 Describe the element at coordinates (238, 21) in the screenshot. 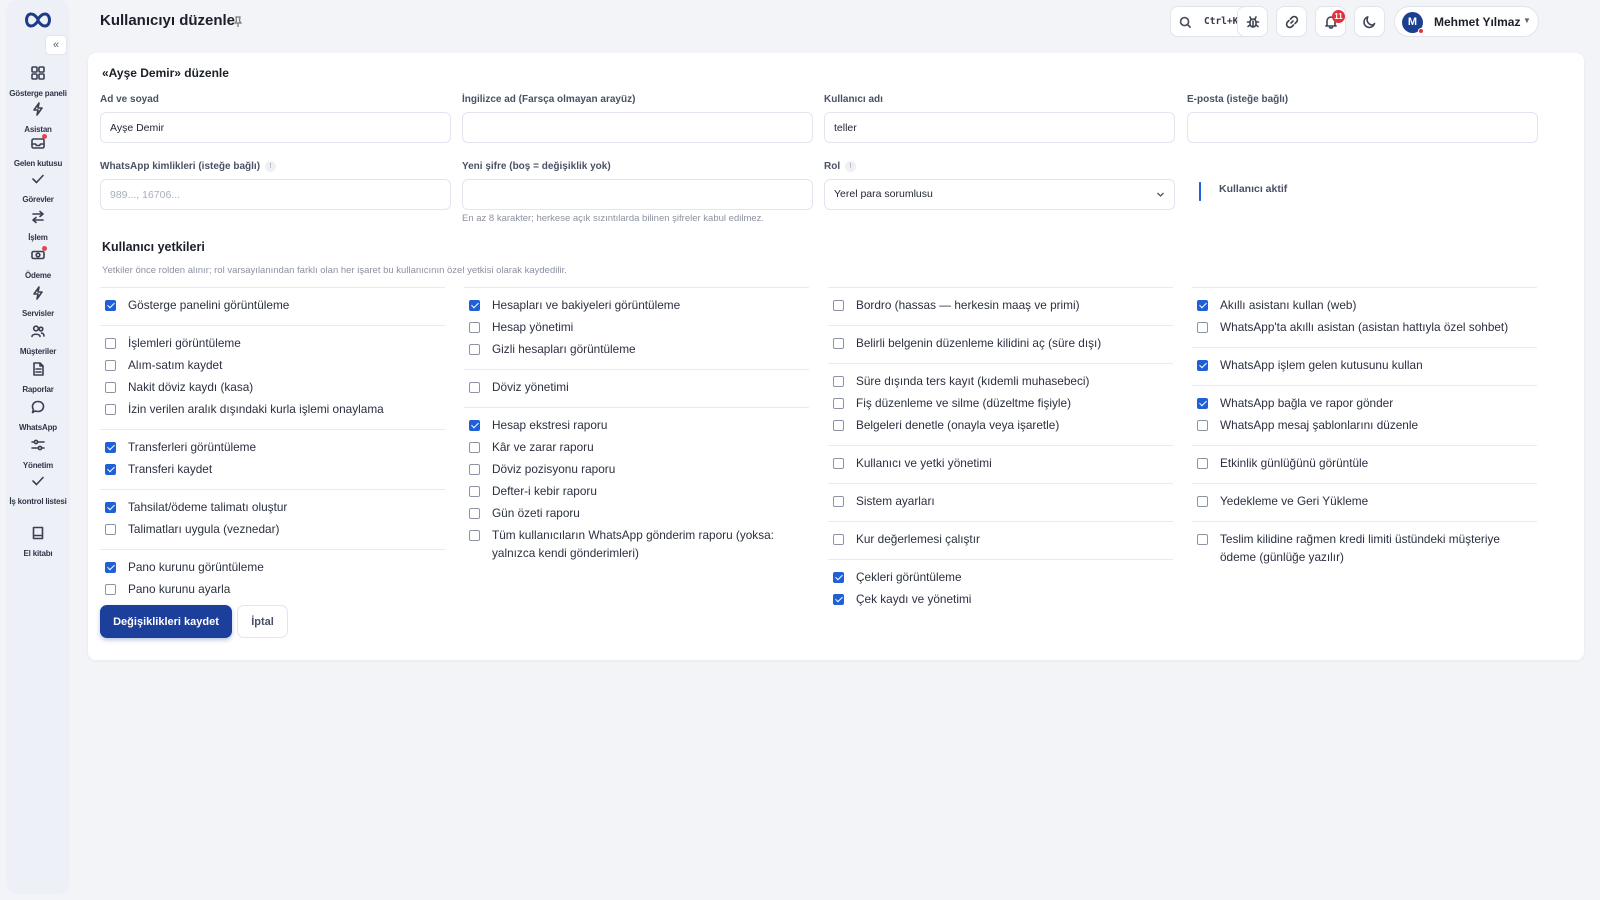

I see `pin-icon` at that location.